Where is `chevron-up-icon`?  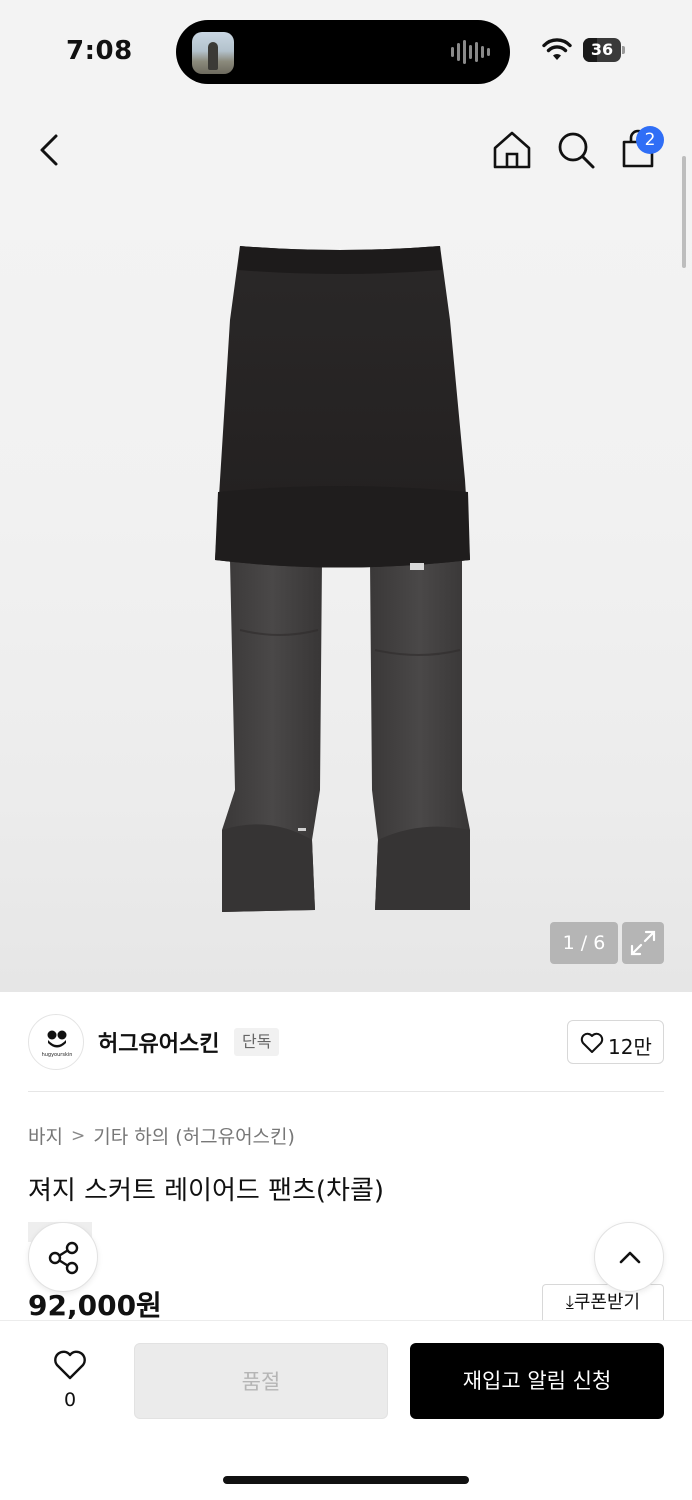
chevron-up-icon is located at coordinates (630, 1257).